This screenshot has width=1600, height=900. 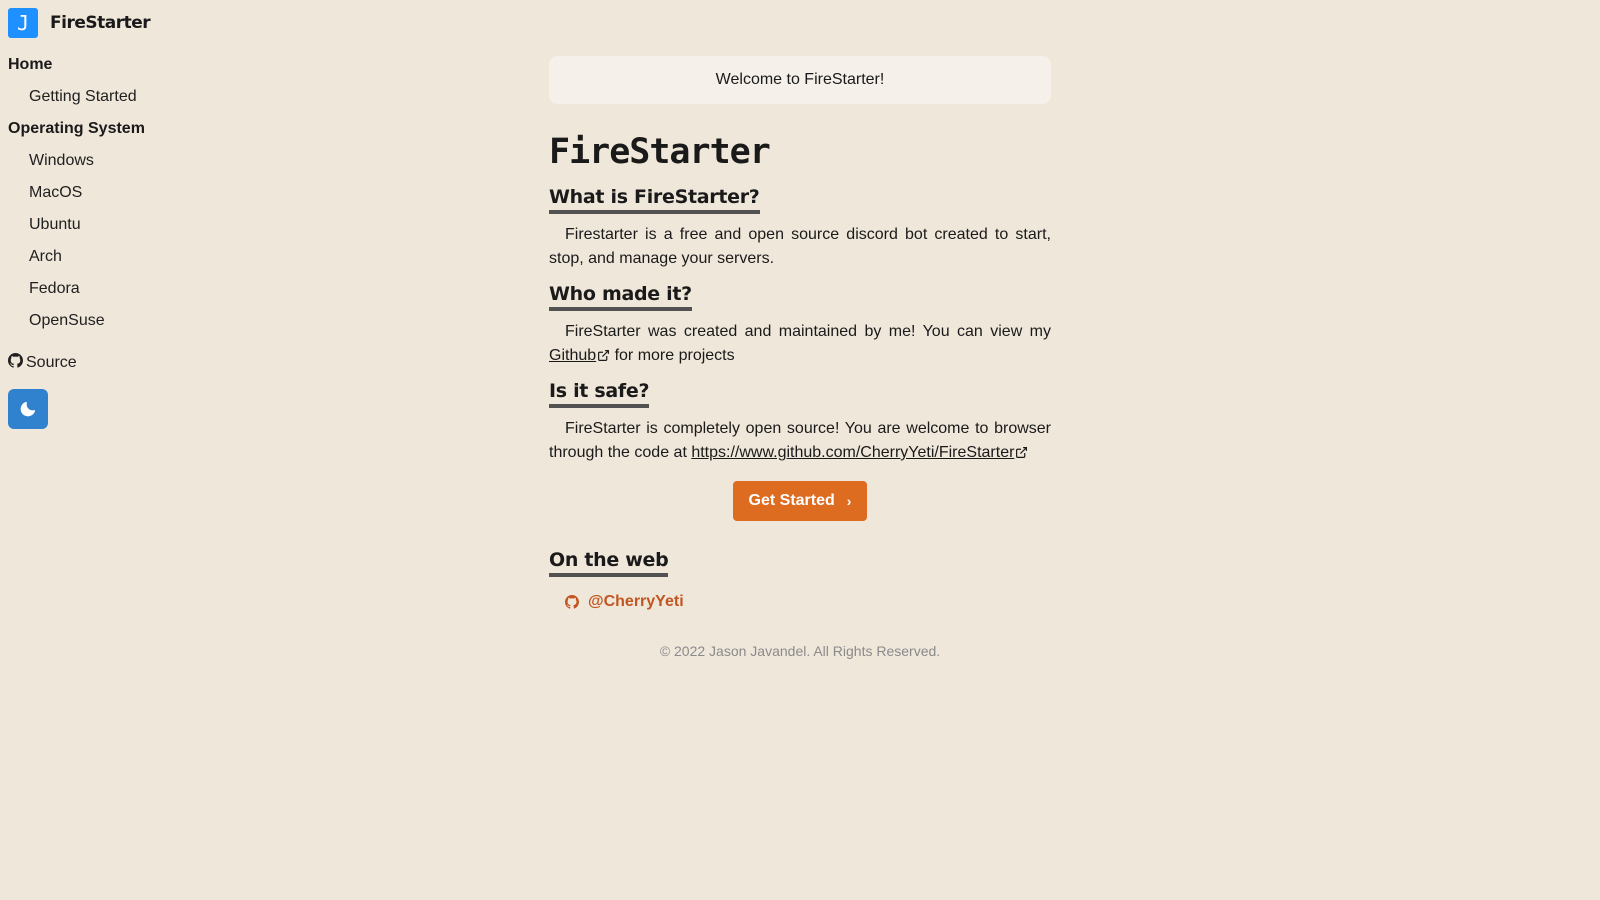 I want to click on section-heading-web: On the web, so click(x=609, y=563).